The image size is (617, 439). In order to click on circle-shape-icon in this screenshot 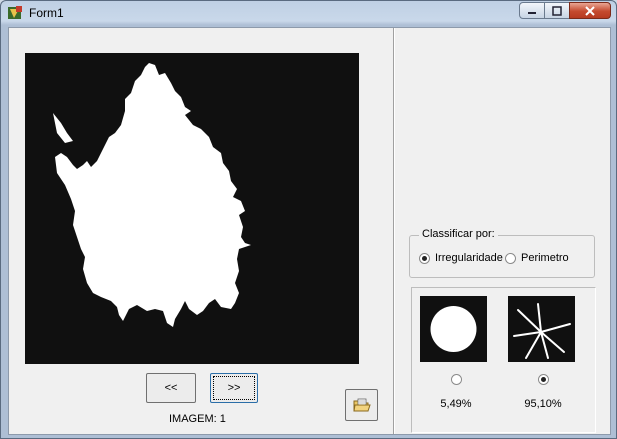, I will do `click(453, 329)`.